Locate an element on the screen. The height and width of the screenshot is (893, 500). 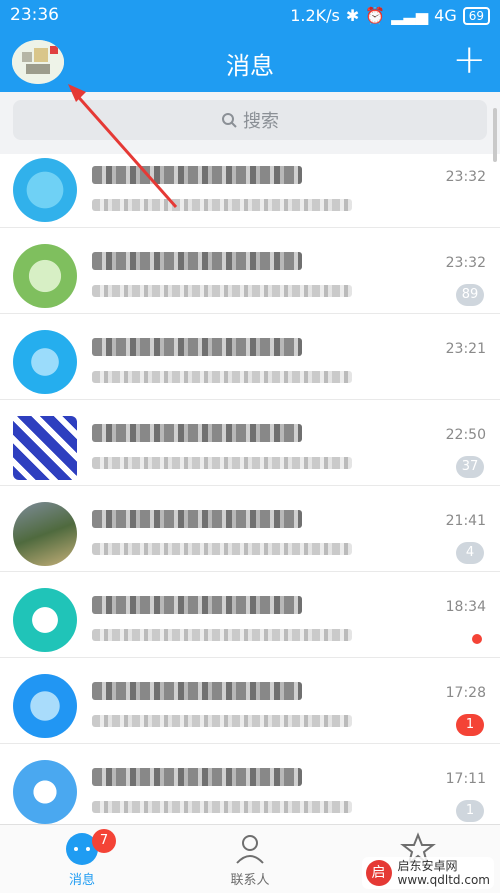
watermark-name: 启东安卓网 is located at coordinates (427, 866).